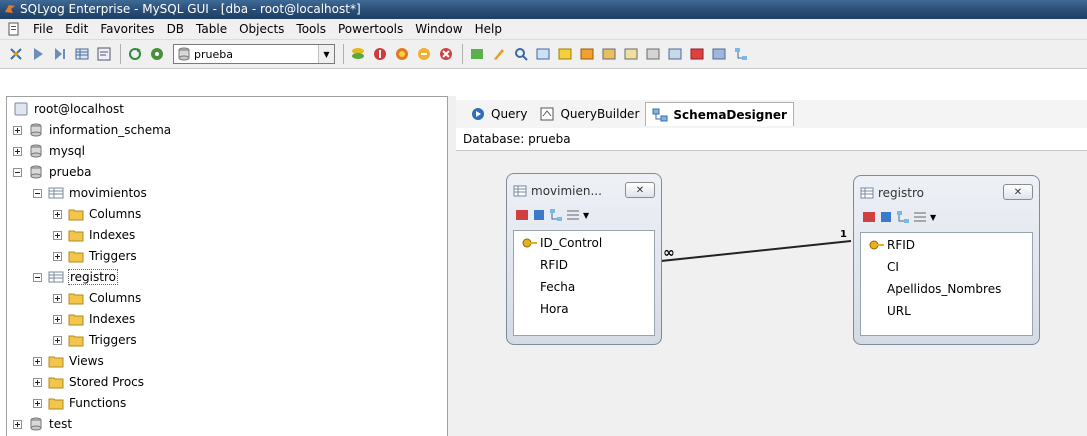 Image resolution: width=1087 pixels, height=436 pixels. What do you see at coordinates (565, 54) in the screenshot?
I see `import-tool-button` at bounding box center [565, 54].